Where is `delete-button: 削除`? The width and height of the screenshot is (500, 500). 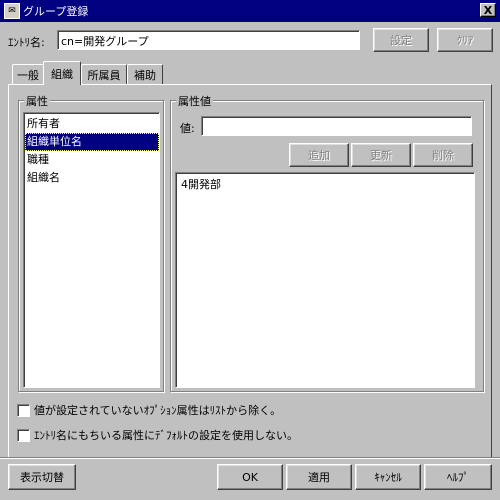 delete-button: 削除 is located at coordinates (443, 155).